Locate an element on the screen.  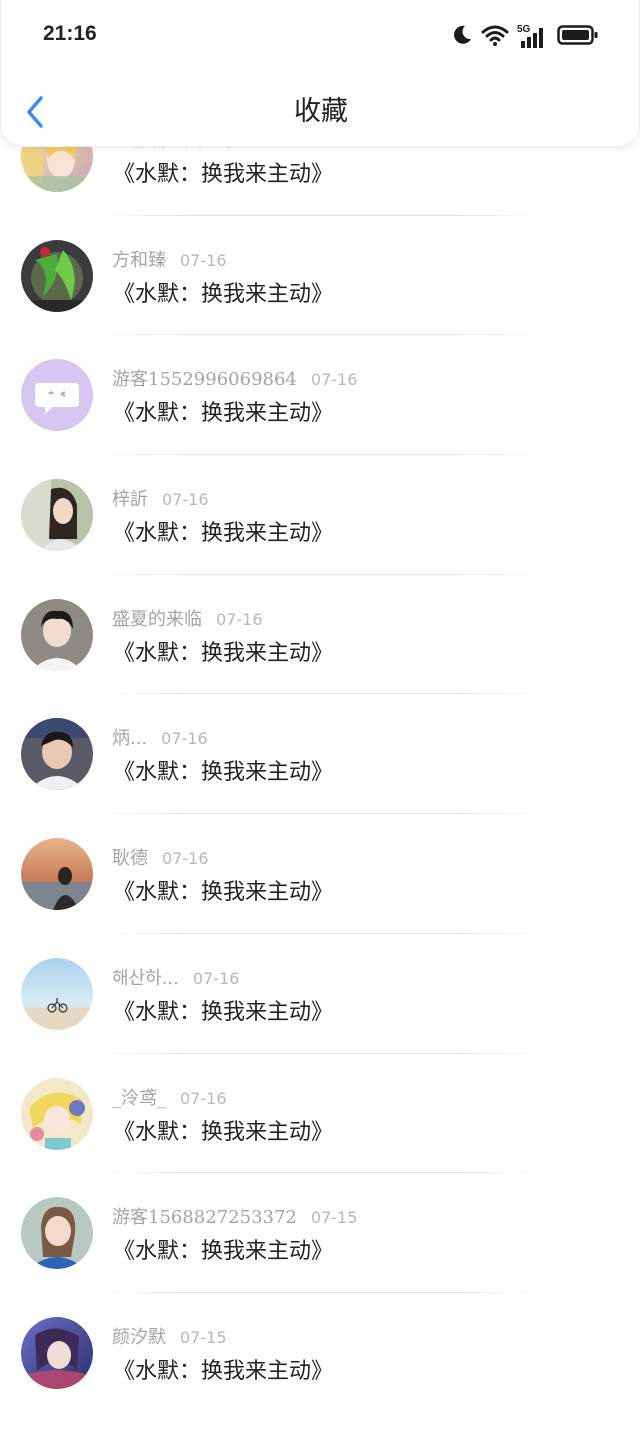
list-item: _泠鸢_ 07-16 《水默：换我来主动》 is located at coordinates (320, 1114).